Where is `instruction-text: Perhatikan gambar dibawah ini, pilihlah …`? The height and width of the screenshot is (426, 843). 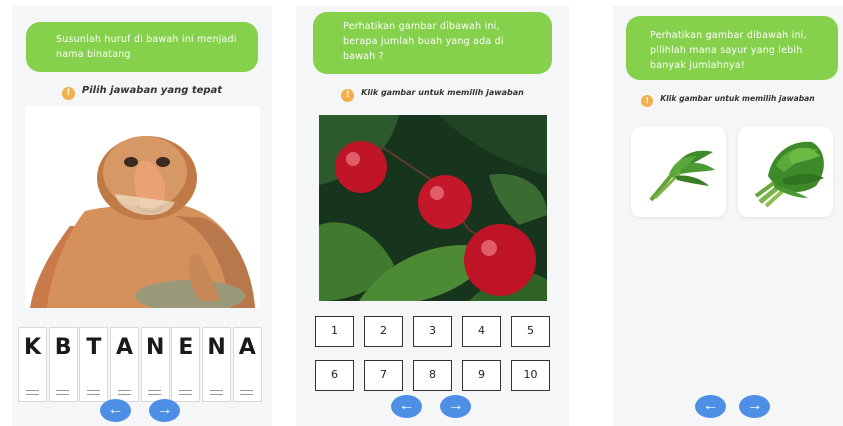 instruction-text: Perhatikan gambar dibawah ini, pilihlah … is located at coordinates (728, 50).